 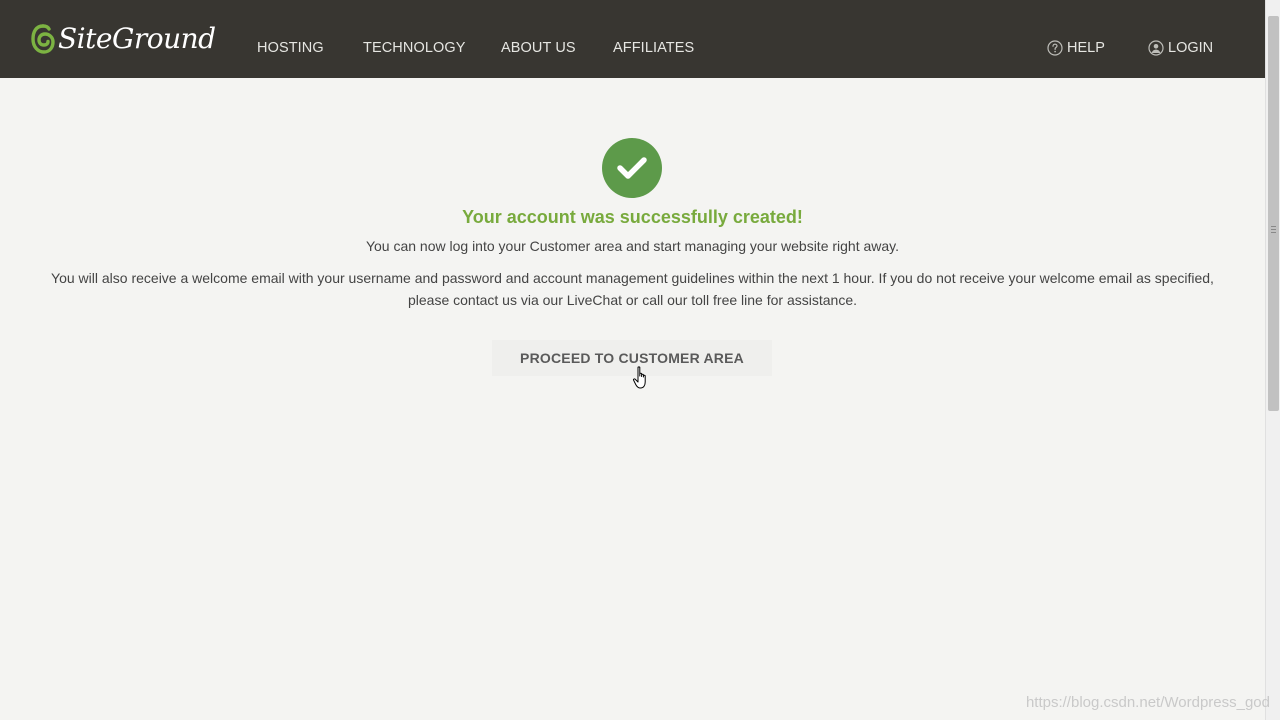 What do you see at coordinates (43, 39) in the screenshot?
I see `siteground-swirl-icon` at bounding box center [43, 39].